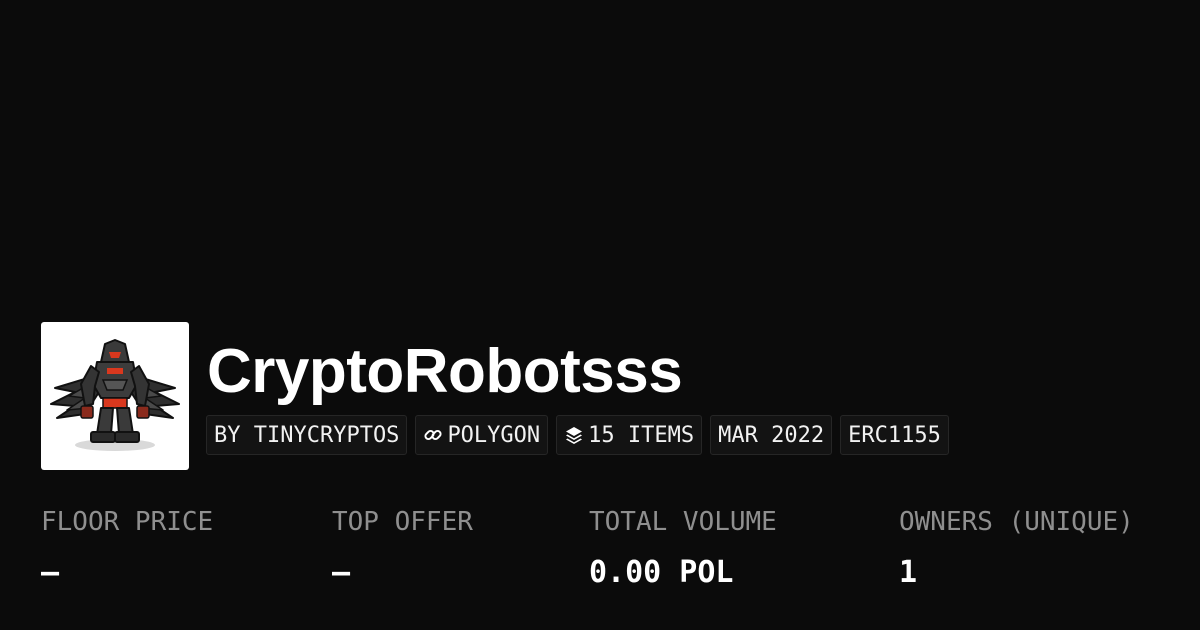  Describe the element at coordinates (1016, 548) in the screenshot. I see `stat-owners-unique: OWNERS (UNIQUE) 1` at that location.